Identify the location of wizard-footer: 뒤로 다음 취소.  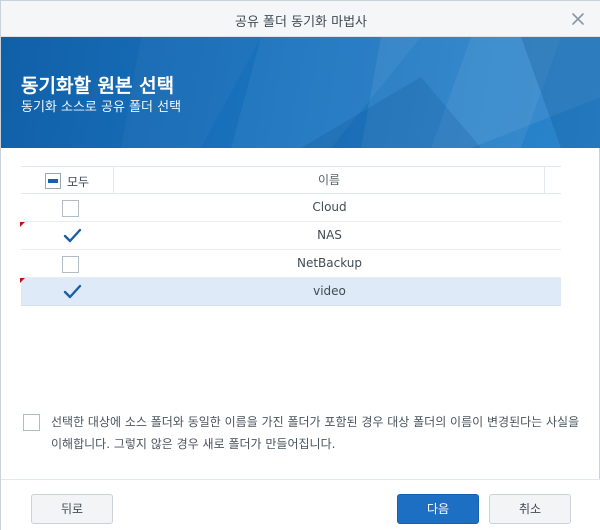
(300, 504).